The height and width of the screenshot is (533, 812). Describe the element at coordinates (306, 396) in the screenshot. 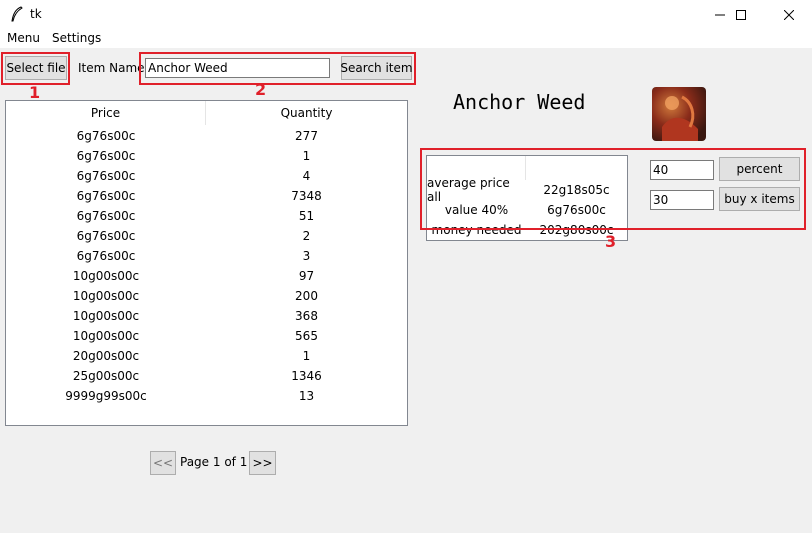

I see `quantity-cell: 13` at that location.